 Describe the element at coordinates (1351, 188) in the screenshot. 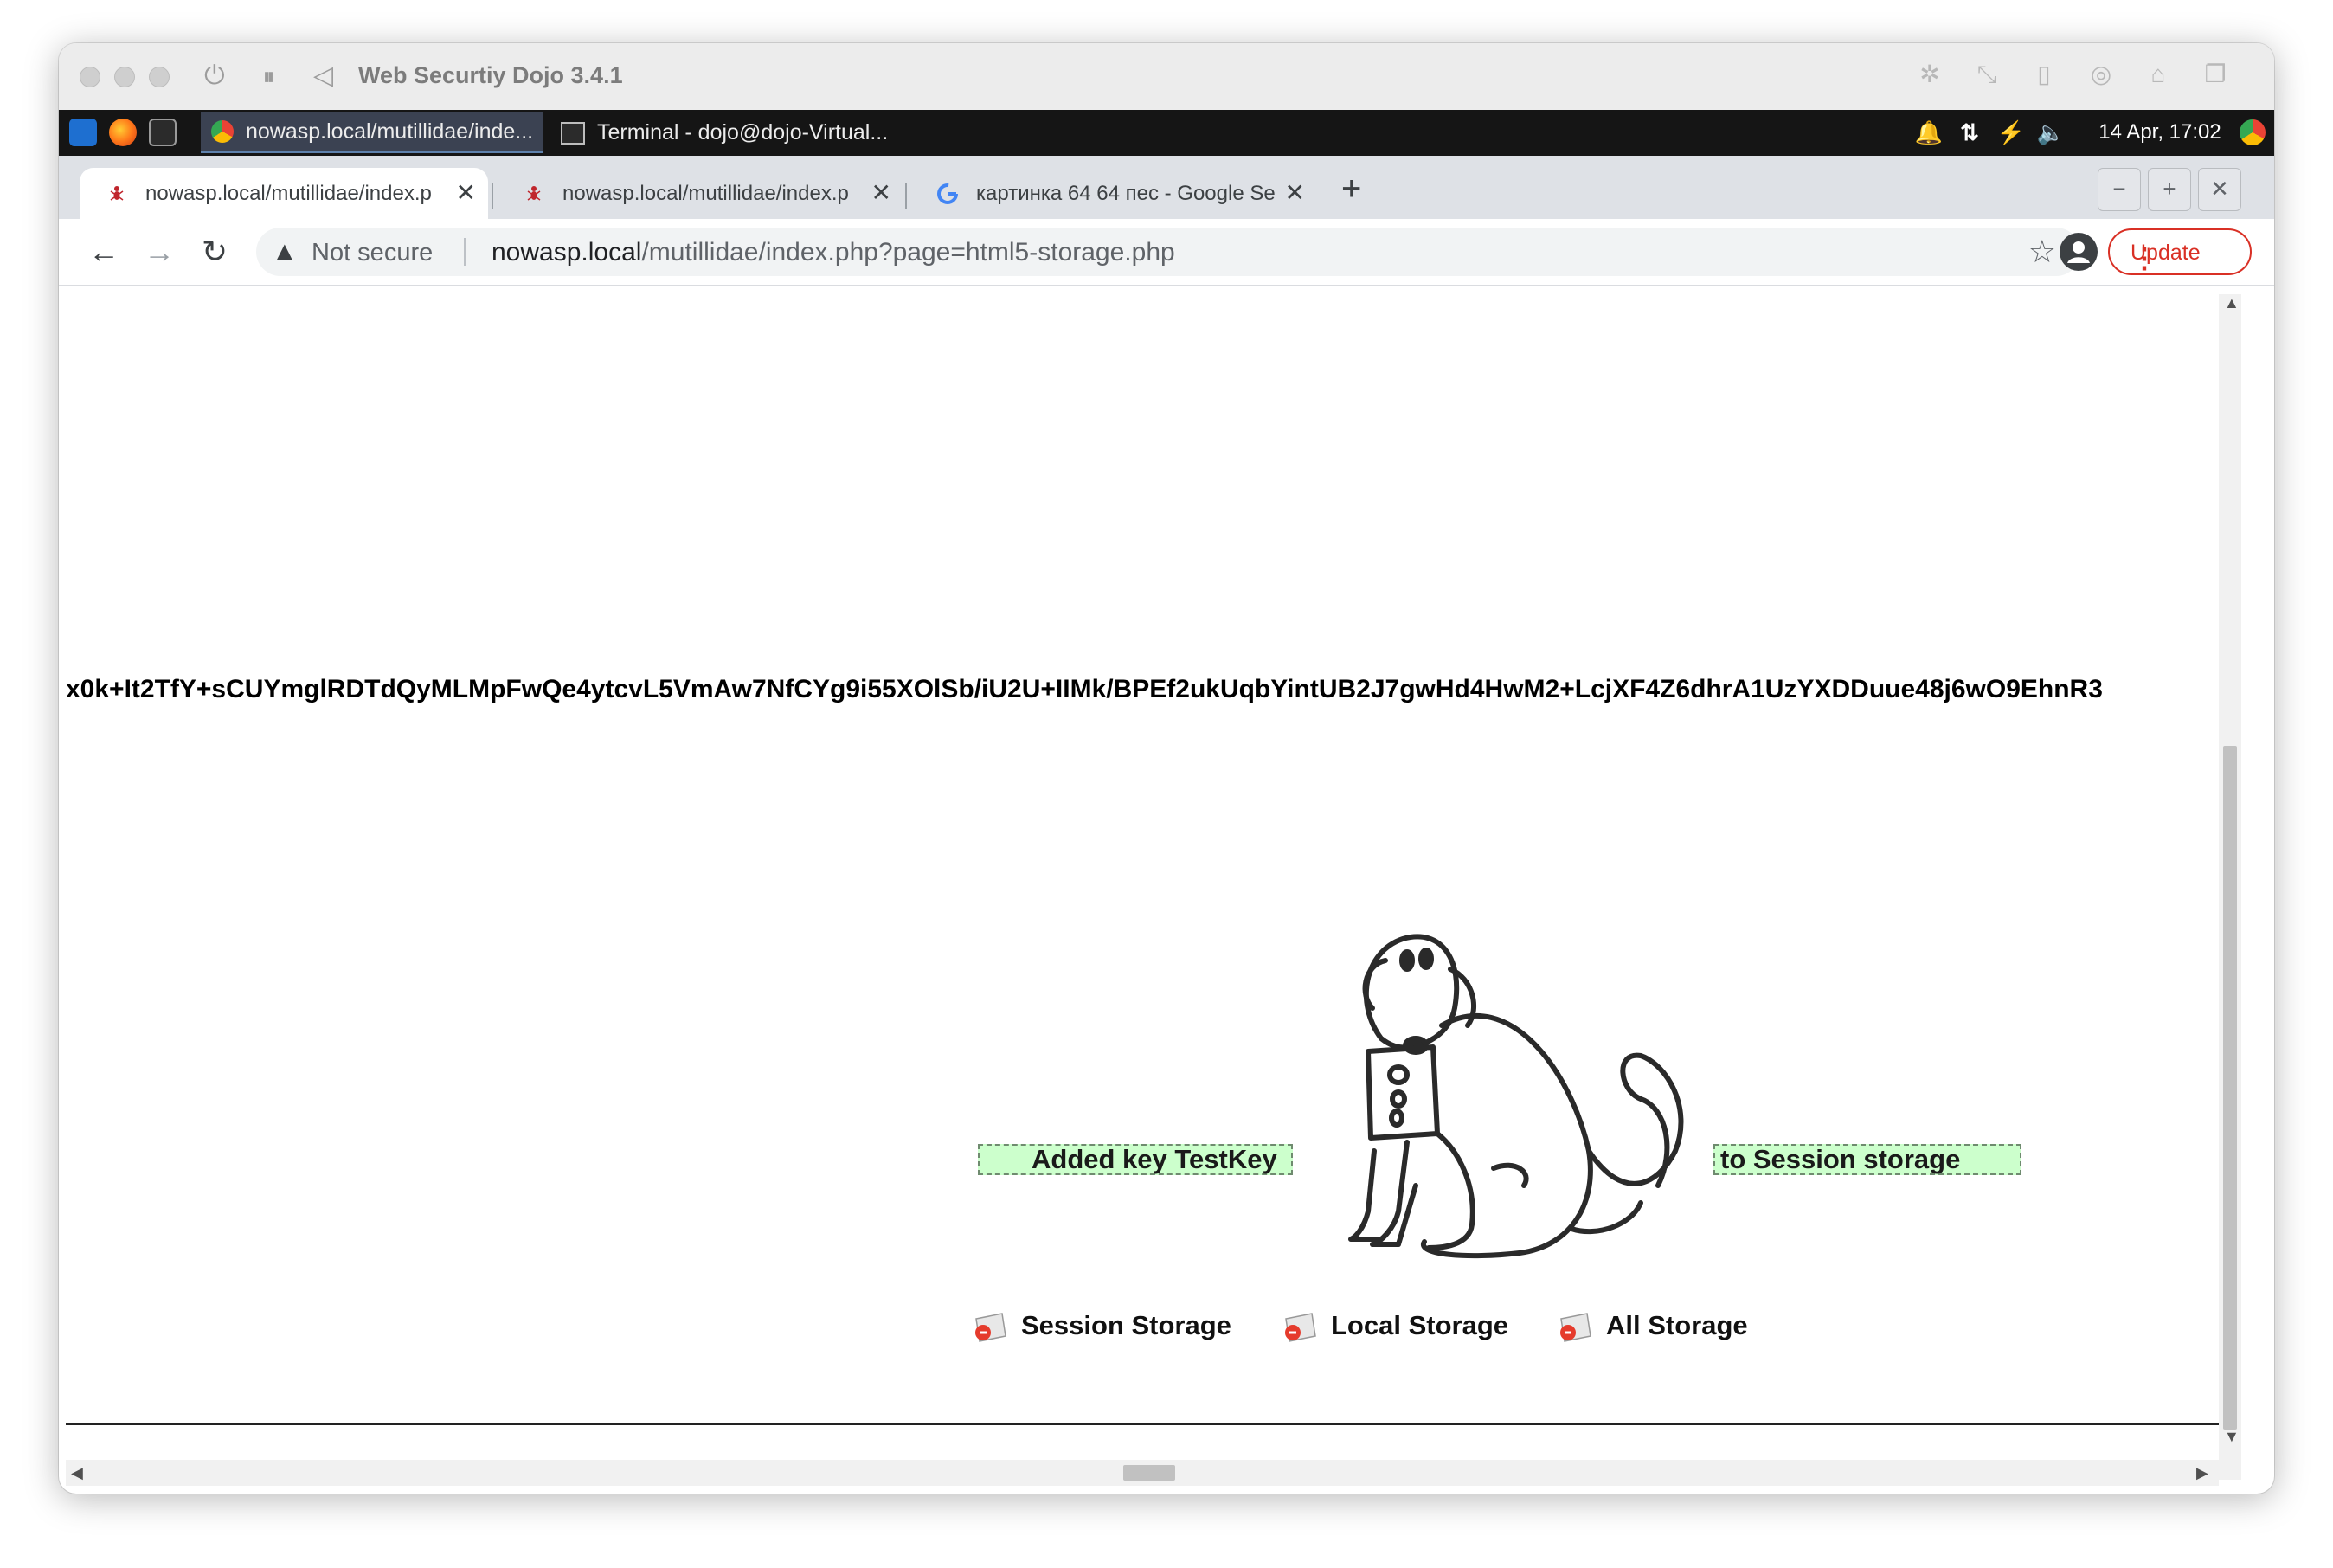

I see `new-tab-icon: +` at that location.